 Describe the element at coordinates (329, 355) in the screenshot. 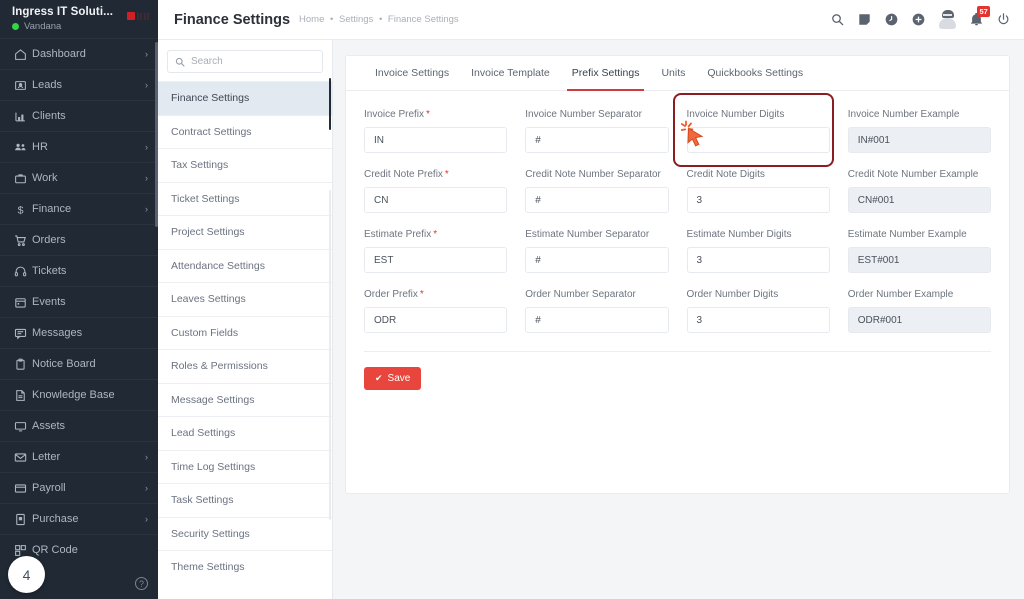

I see `settings-scrollbar-track` at that location.